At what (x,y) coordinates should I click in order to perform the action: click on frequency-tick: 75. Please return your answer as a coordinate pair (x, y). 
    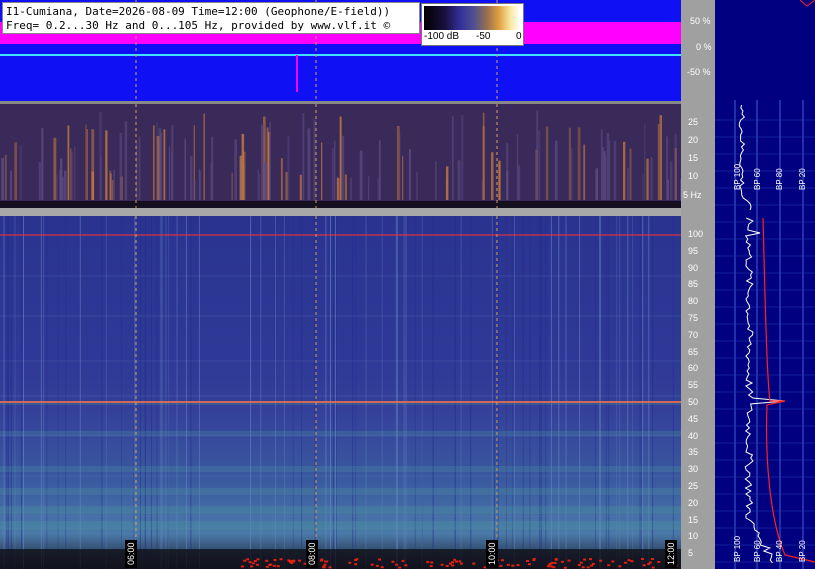
    Looking at the image, I should click on (693, 318).